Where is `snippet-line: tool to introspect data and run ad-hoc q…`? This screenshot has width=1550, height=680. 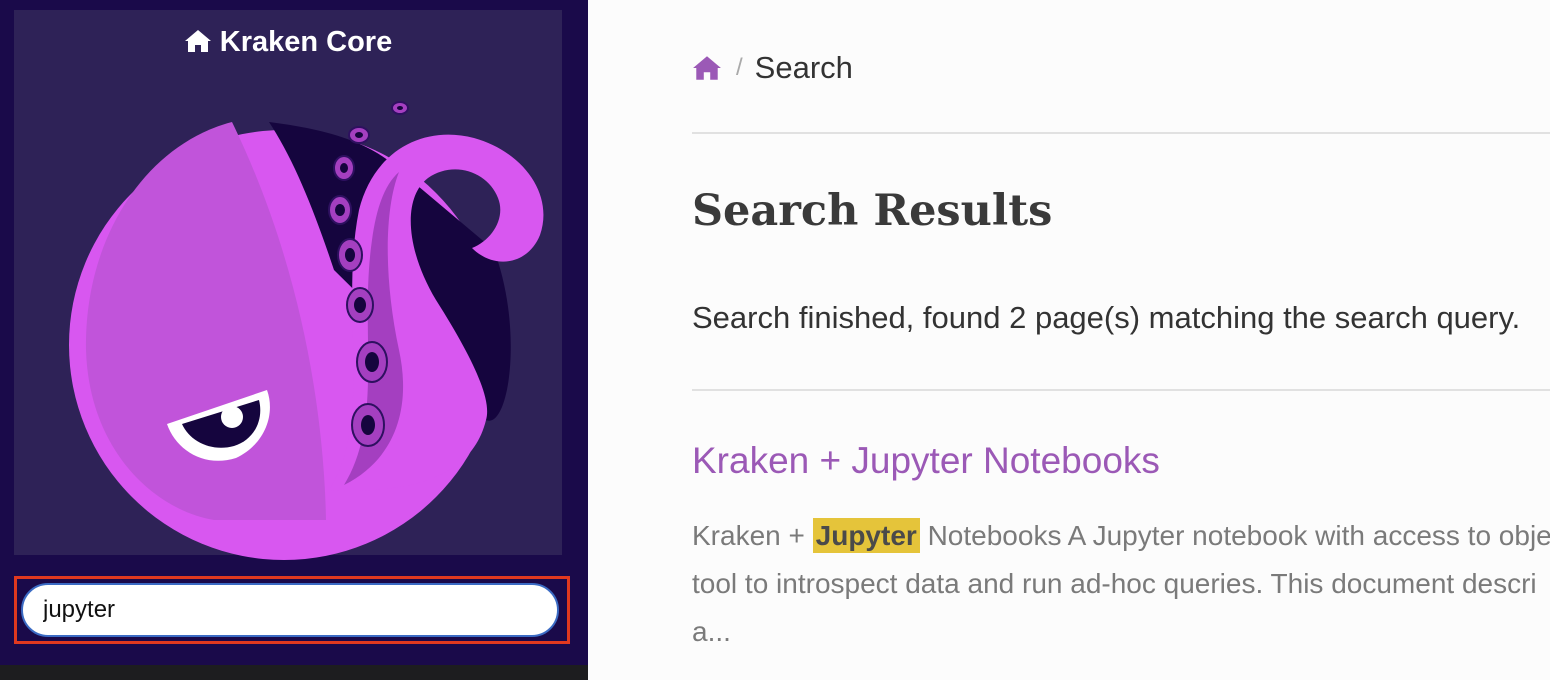 snippet-line: tool to introspect data and run ad-hoc q… is located at coordinates (1114, 583).